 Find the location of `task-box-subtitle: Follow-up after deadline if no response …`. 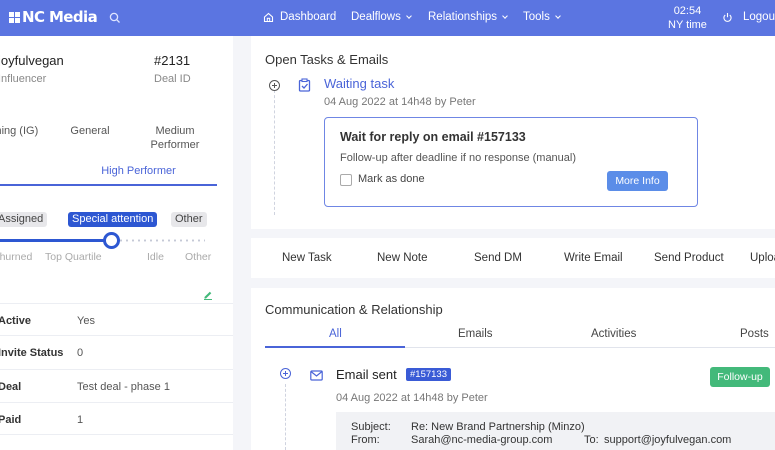

task-box-subtitle: Follow-up after deadline if no response … is located at coordinates (458, 158).